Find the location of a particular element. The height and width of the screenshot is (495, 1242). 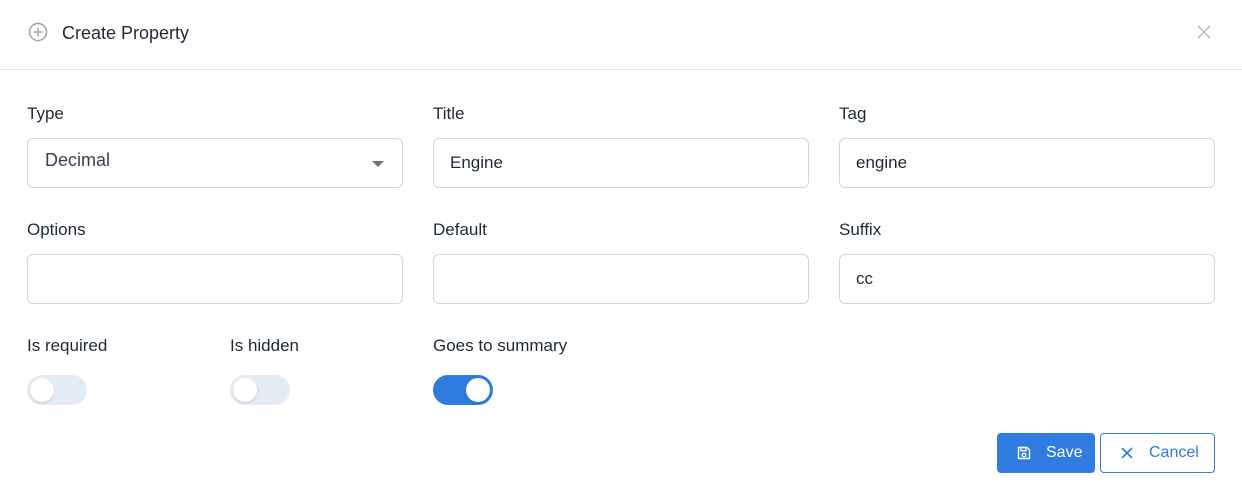

default-field-wrapper is located at coordinates (621, 279).